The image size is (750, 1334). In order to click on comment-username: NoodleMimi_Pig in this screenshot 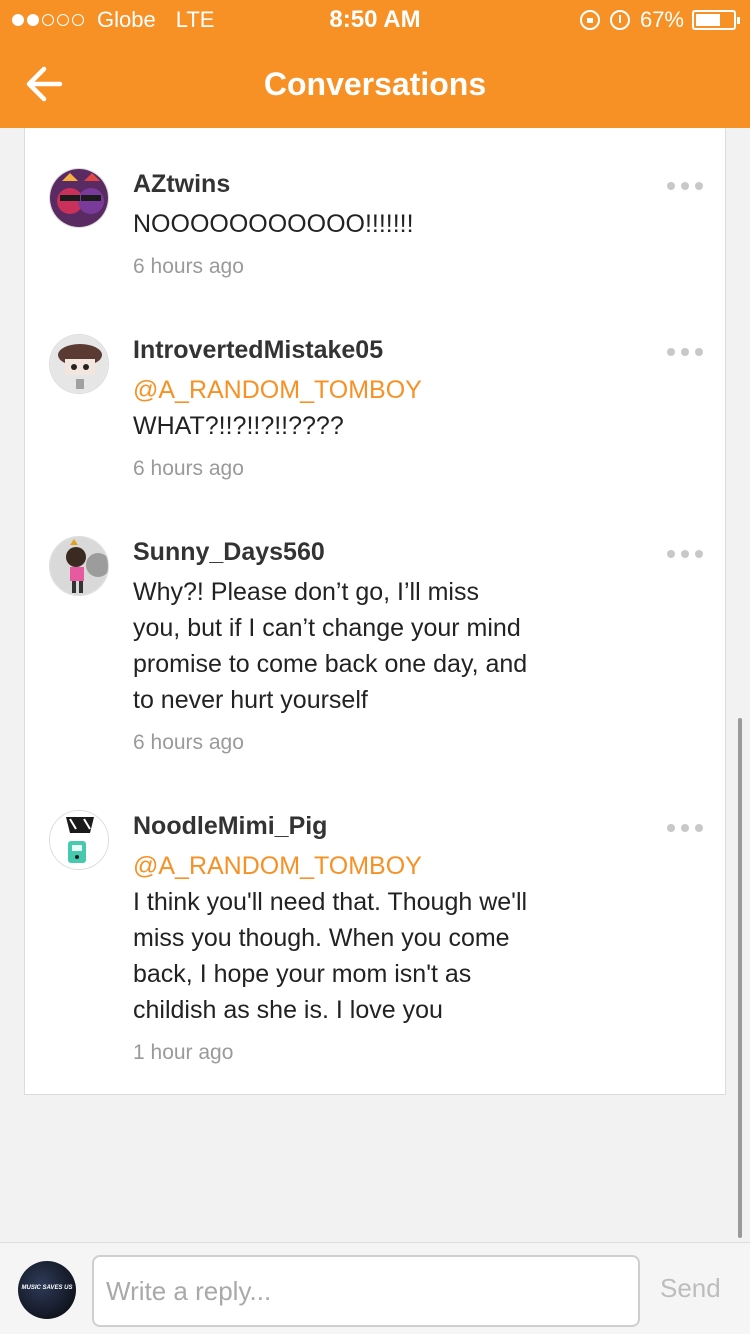, I will do `click(230, 826)`.